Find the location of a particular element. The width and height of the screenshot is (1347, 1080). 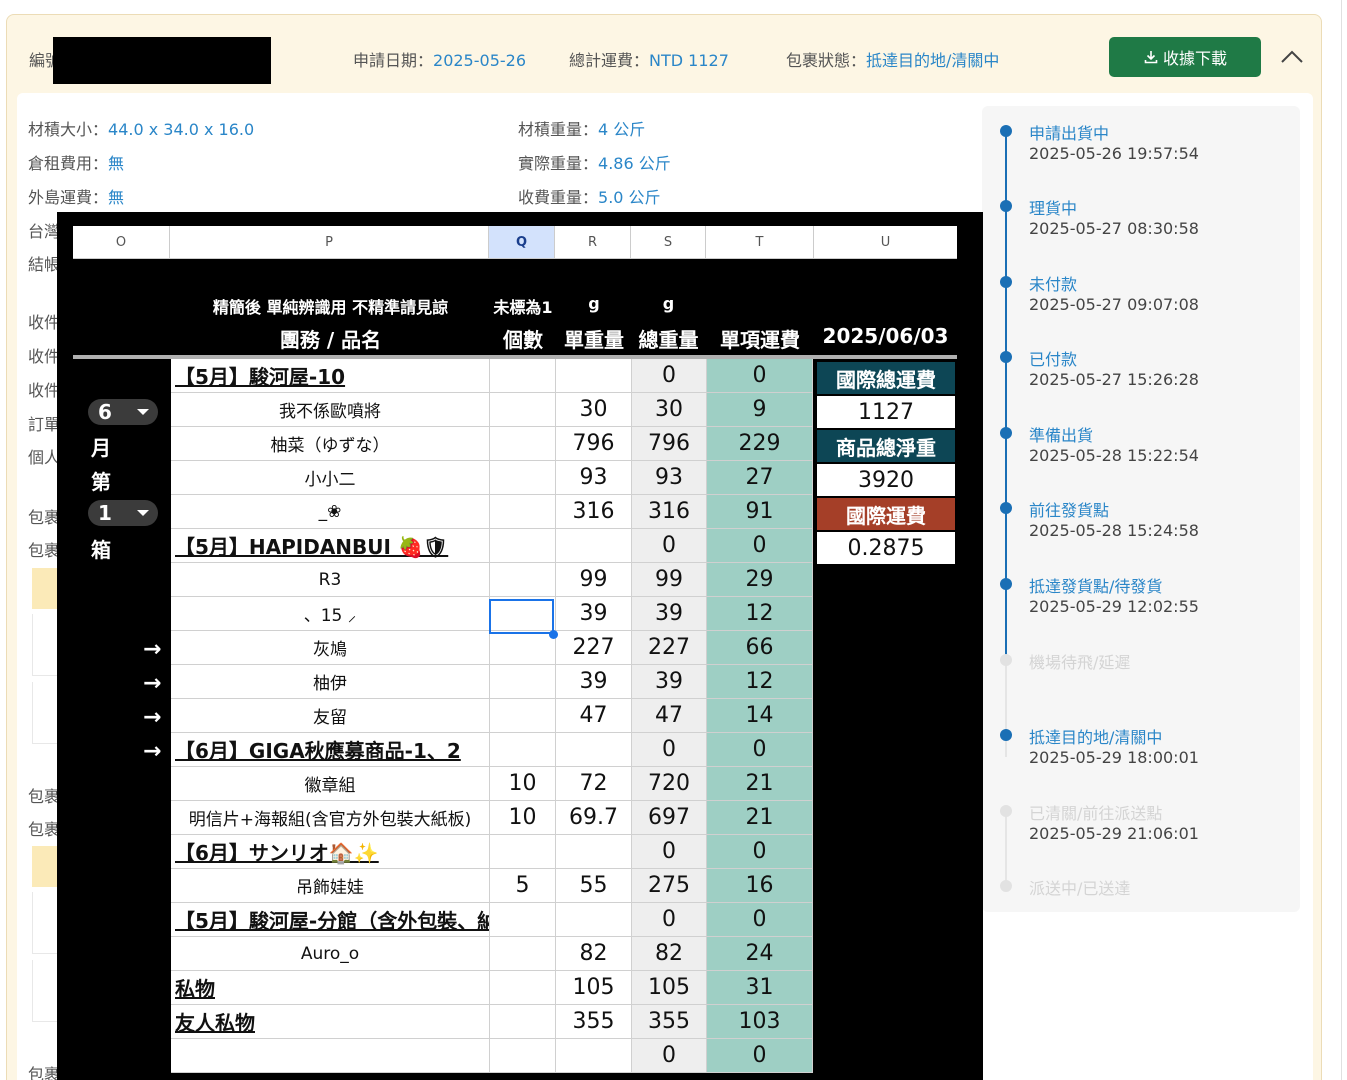

intl-fee-value: 0.2875 is located at coordinates (886, 548).